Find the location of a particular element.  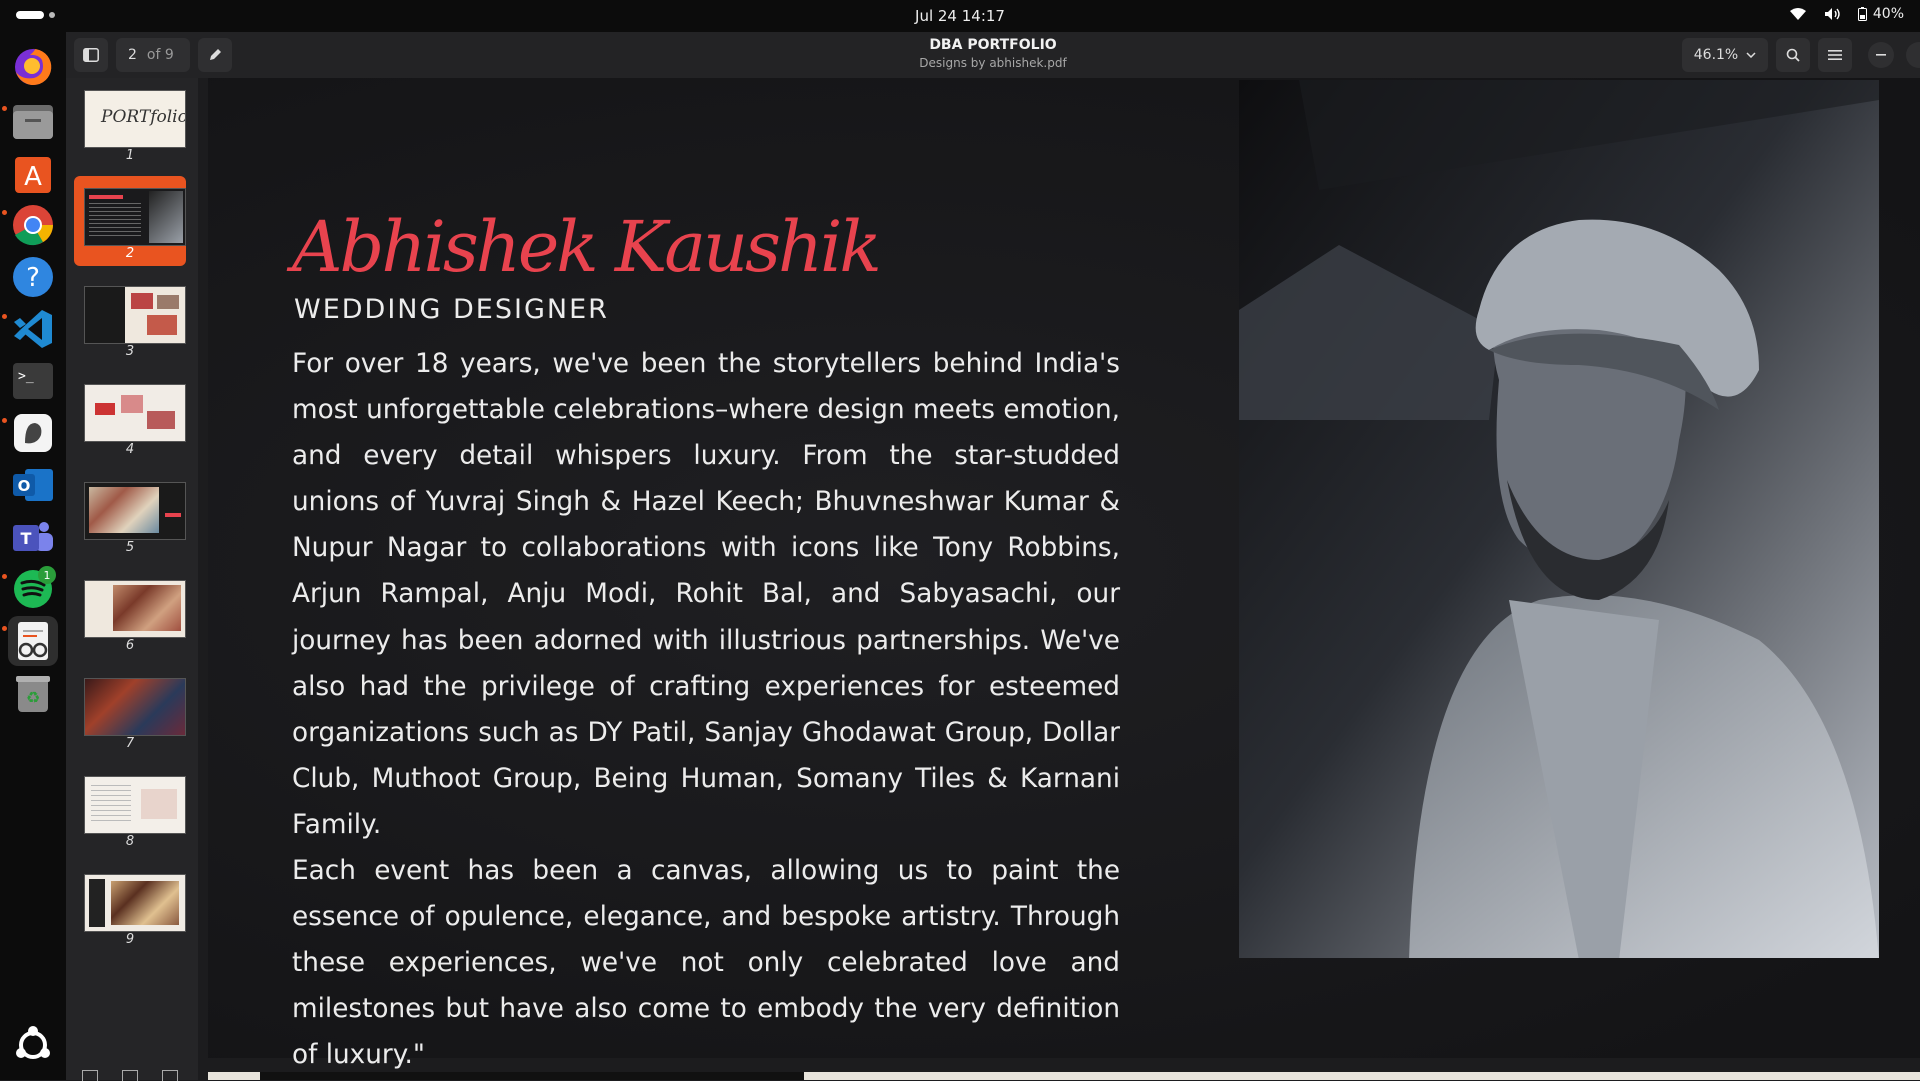

page-thumbnail-4: 4 is located at coordinates (130, 417).